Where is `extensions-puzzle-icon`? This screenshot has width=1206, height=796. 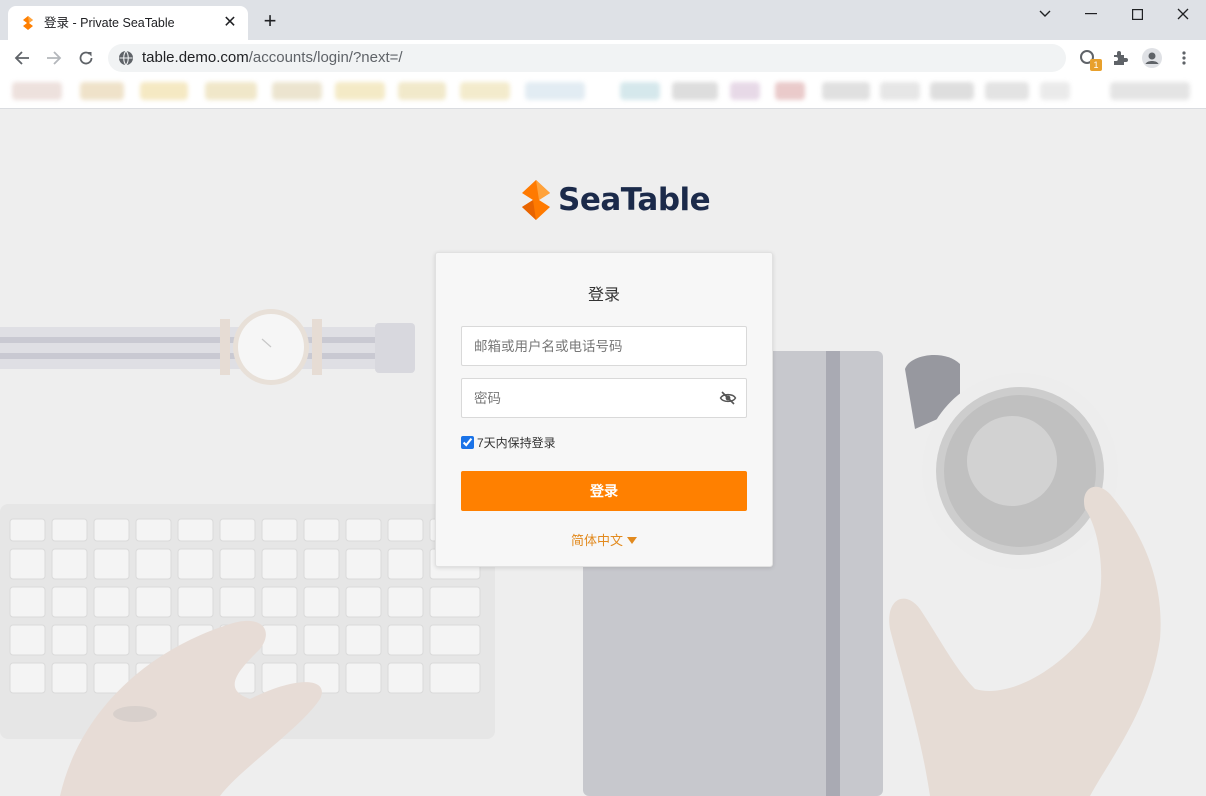 extensions-puzzle-icon is located at coordinates (1120, 58).